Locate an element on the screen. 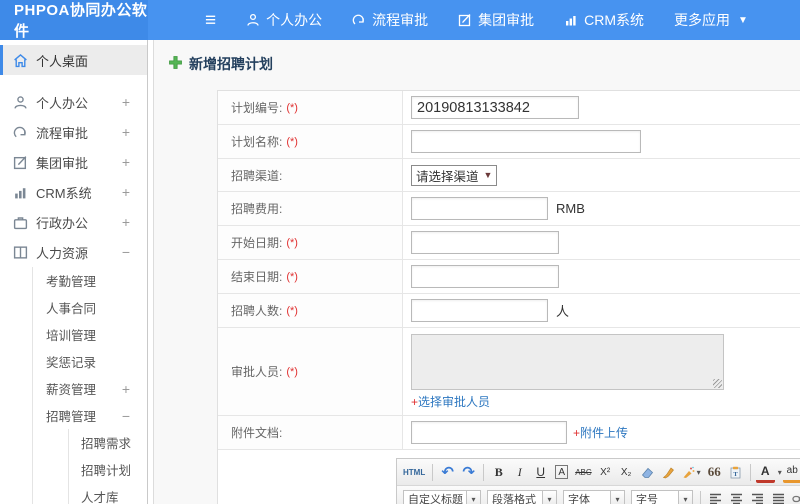  choose-approver-link: +选择审批人员 is located at coordinates (450, 401).